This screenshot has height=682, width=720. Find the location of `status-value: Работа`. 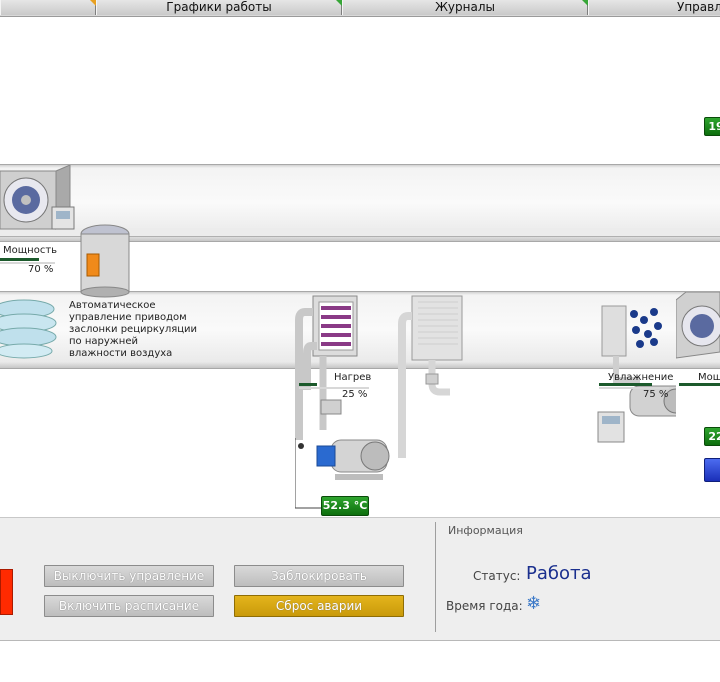

status-value: Работа is located at coordinates (559, 573).